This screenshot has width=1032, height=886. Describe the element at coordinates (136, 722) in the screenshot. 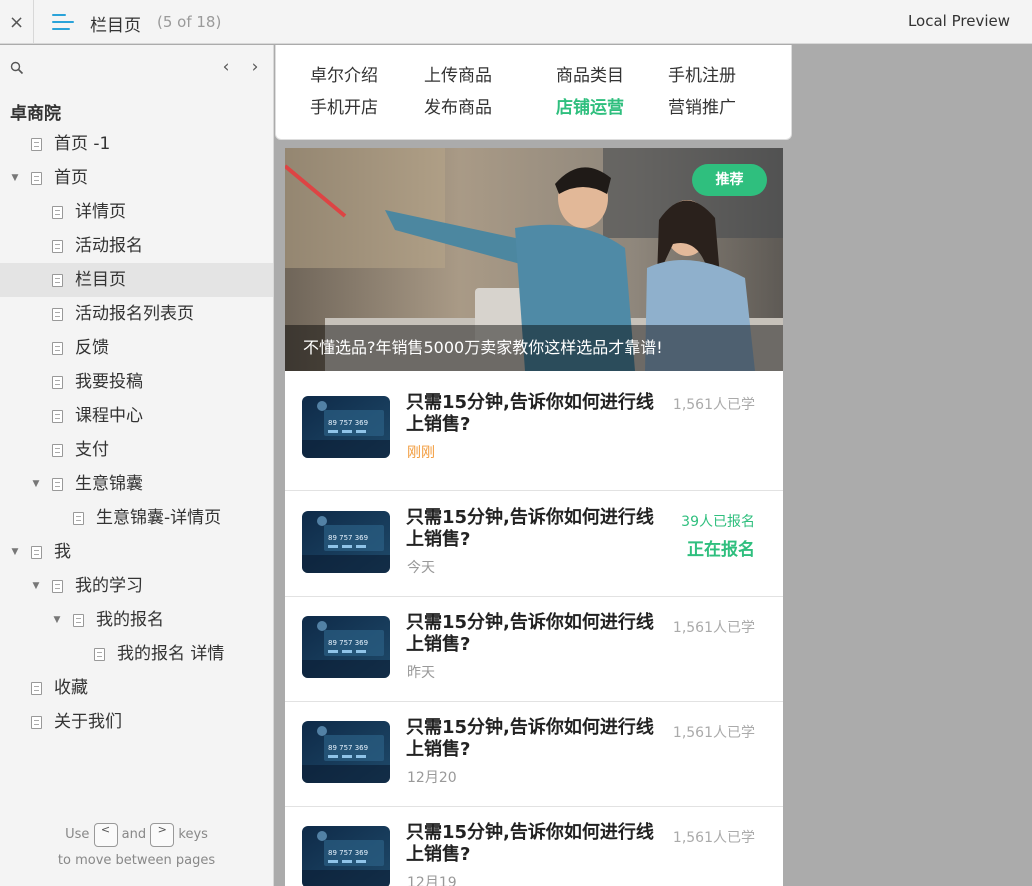

I see `sidebar-item: 关于我们` at that location.